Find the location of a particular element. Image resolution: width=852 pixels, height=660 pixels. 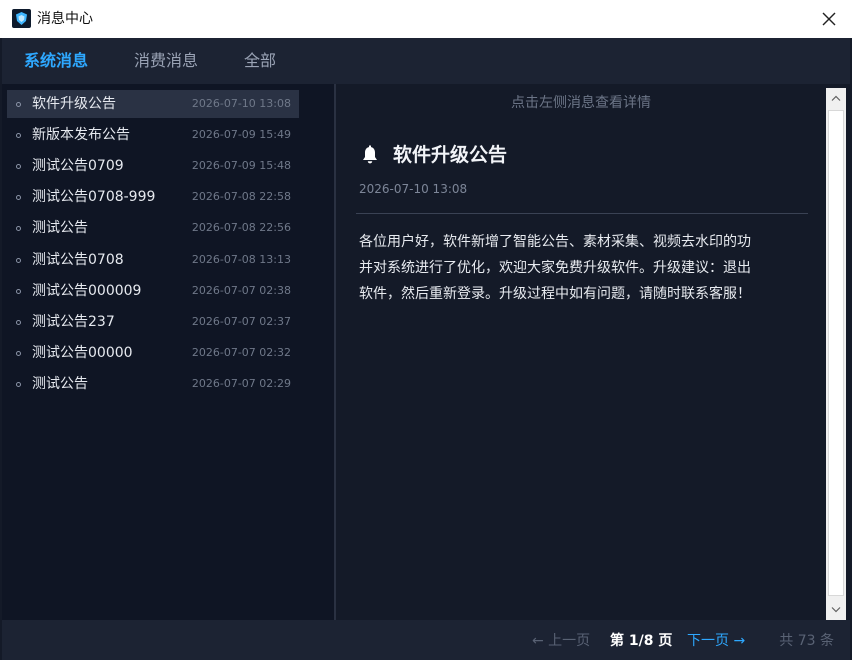

message-date: 2026-07-10 13:08 is located at coordinates (241, 103).